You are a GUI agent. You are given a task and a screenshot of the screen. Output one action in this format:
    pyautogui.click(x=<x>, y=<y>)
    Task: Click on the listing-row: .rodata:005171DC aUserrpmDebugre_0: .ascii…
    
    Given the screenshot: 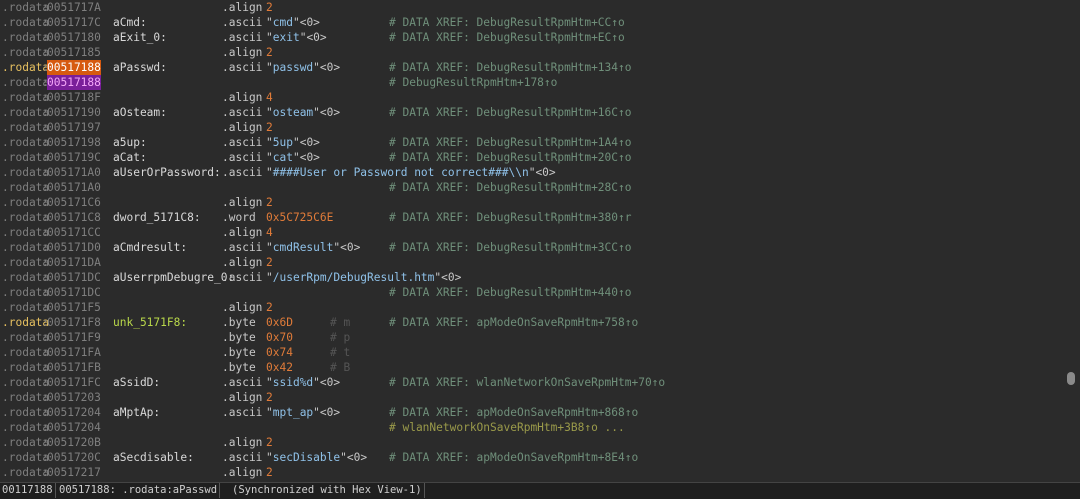 What is the action you would take?
    pyautogui.click(x=533, y=277)
    